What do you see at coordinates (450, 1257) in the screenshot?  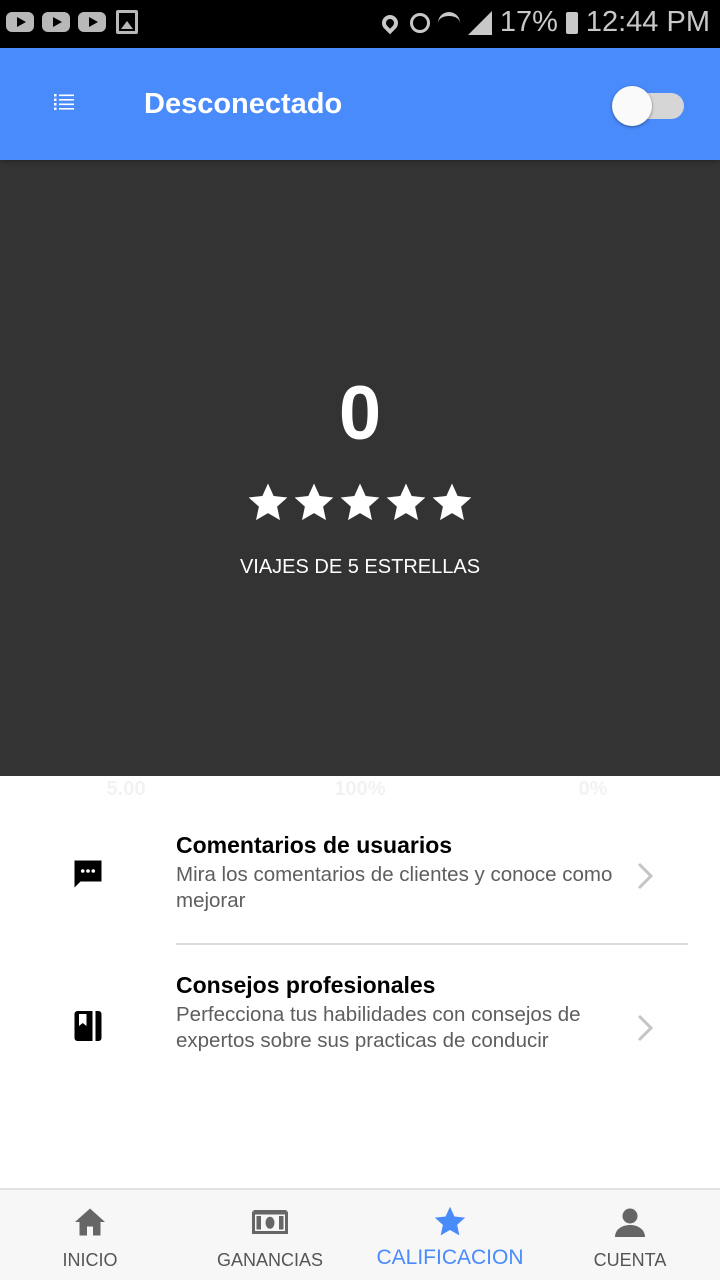 I see `nav-label: CALIFICACION` at bounding box center [450, 1257].